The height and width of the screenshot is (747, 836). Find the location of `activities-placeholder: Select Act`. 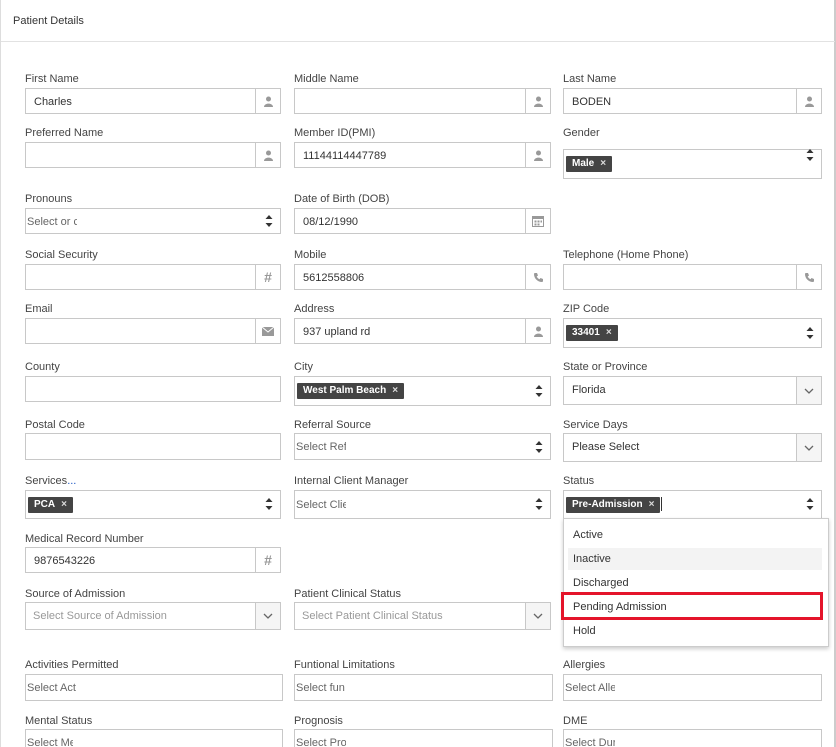

activities-placeholder: Select Act is located at coordinates (51, 688).